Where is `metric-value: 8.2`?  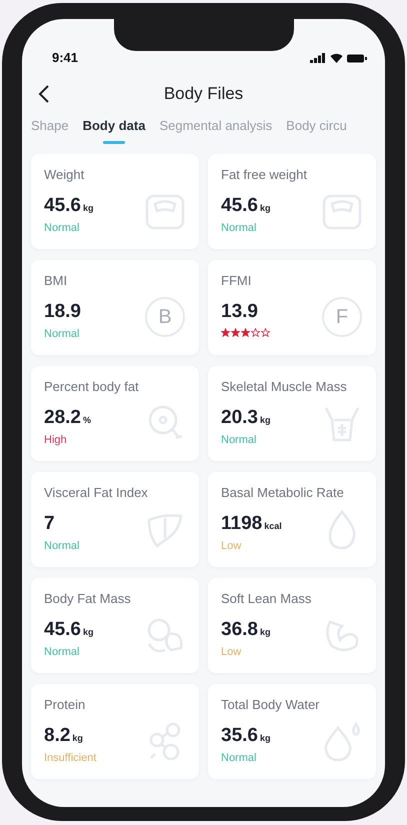
metric-value: 8.2 is located at coordinates (57, 736).